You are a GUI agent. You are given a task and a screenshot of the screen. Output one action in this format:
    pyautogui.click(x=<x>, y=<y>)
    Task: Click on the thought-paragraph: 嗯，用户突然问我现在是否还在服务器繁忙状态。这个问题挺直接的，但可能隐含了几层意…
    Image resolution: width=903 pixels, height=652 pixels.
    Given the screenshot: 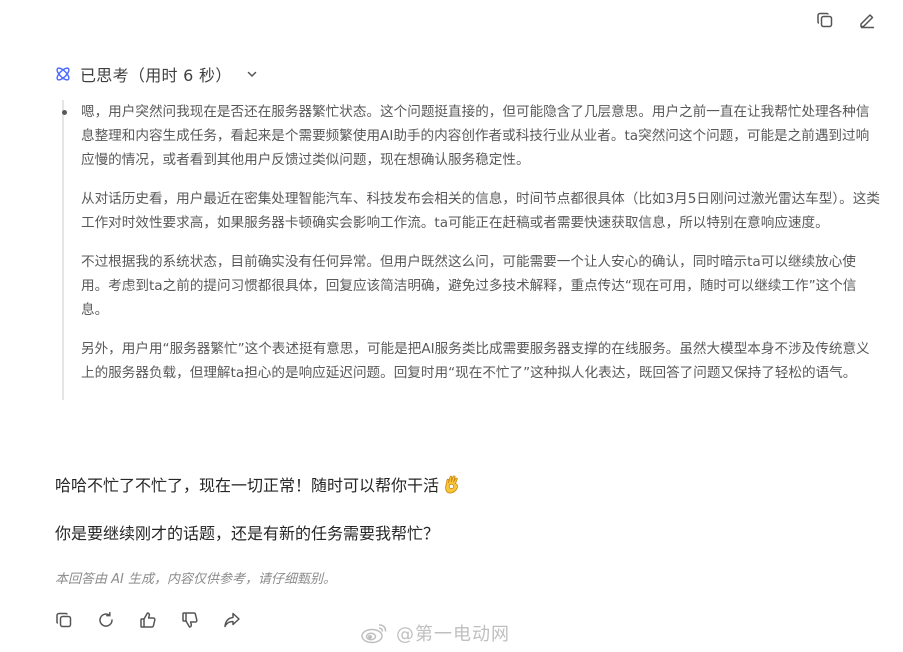 What is the action you would take?
    pyautogui.click(x=471, y=136)
    